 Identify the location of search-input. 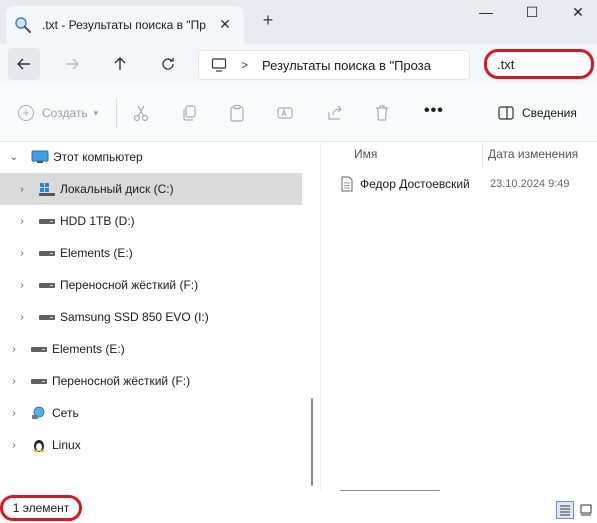
(542, 64).